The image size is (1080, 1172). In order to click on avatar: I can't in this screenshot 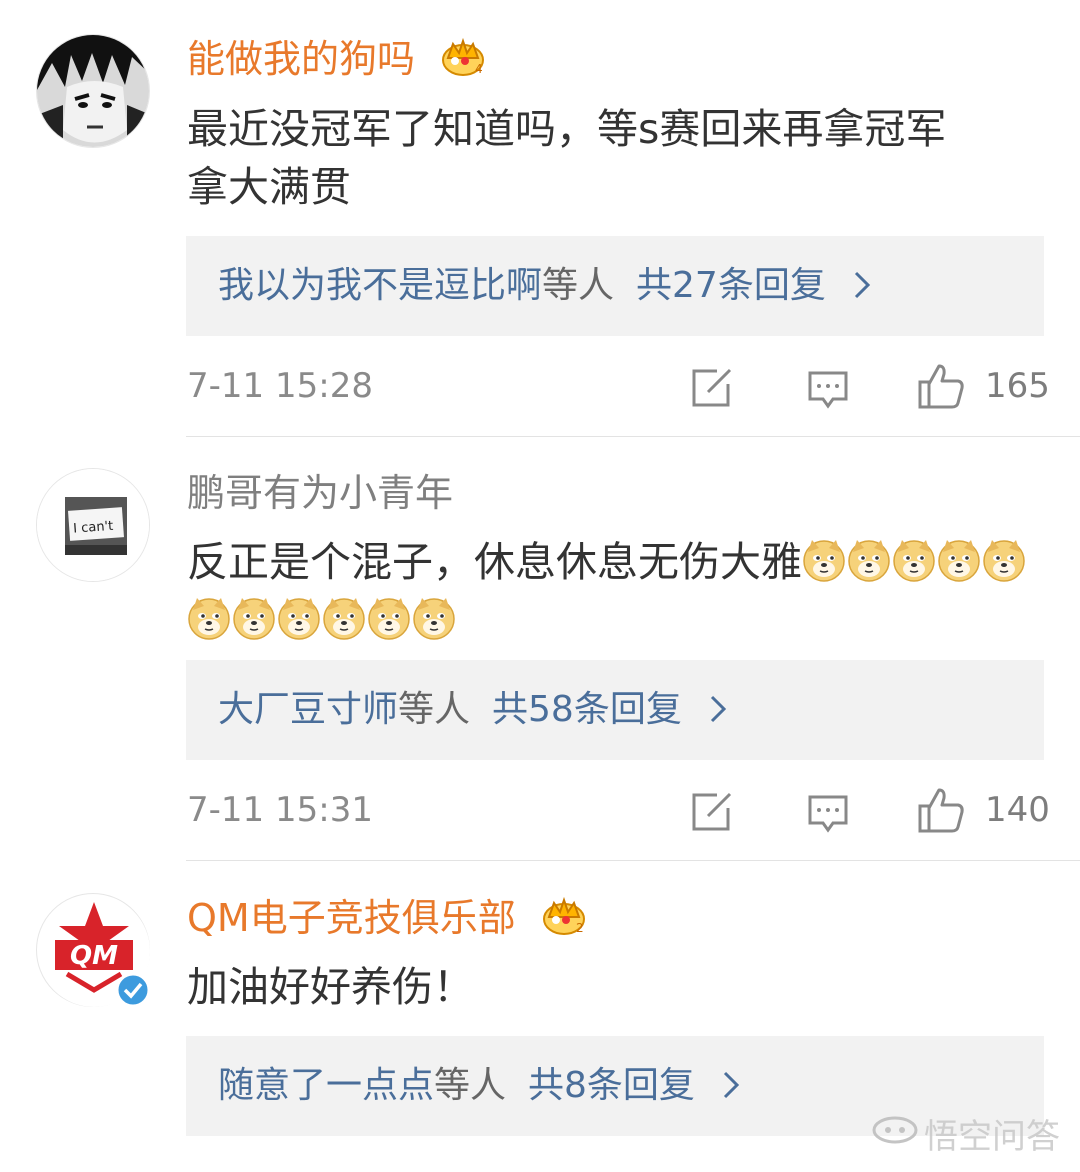, I will do `click(93, 525)`.